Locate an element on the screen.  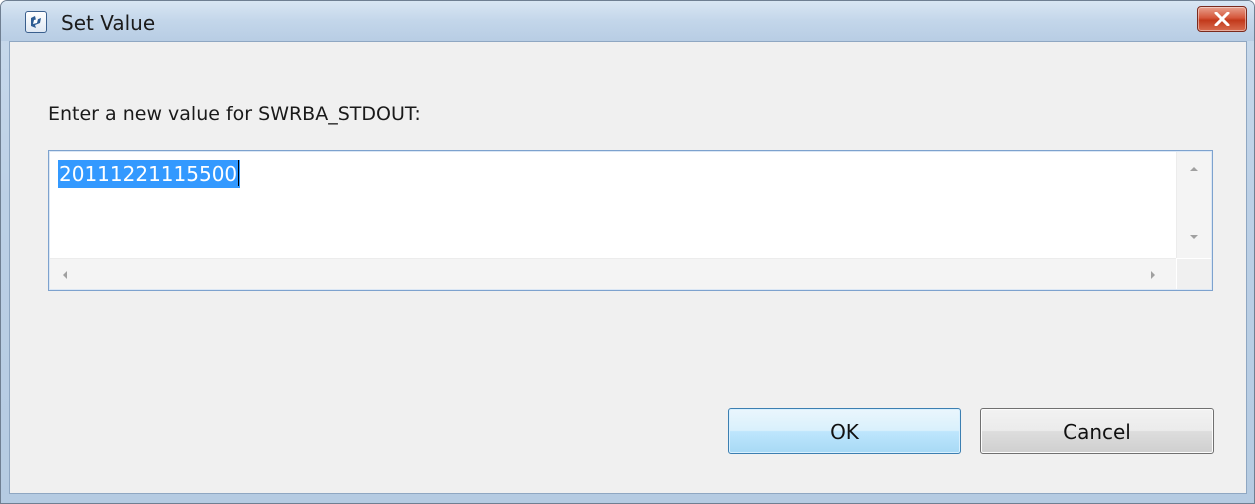
close-icon is located at coordinates (1222, 19).